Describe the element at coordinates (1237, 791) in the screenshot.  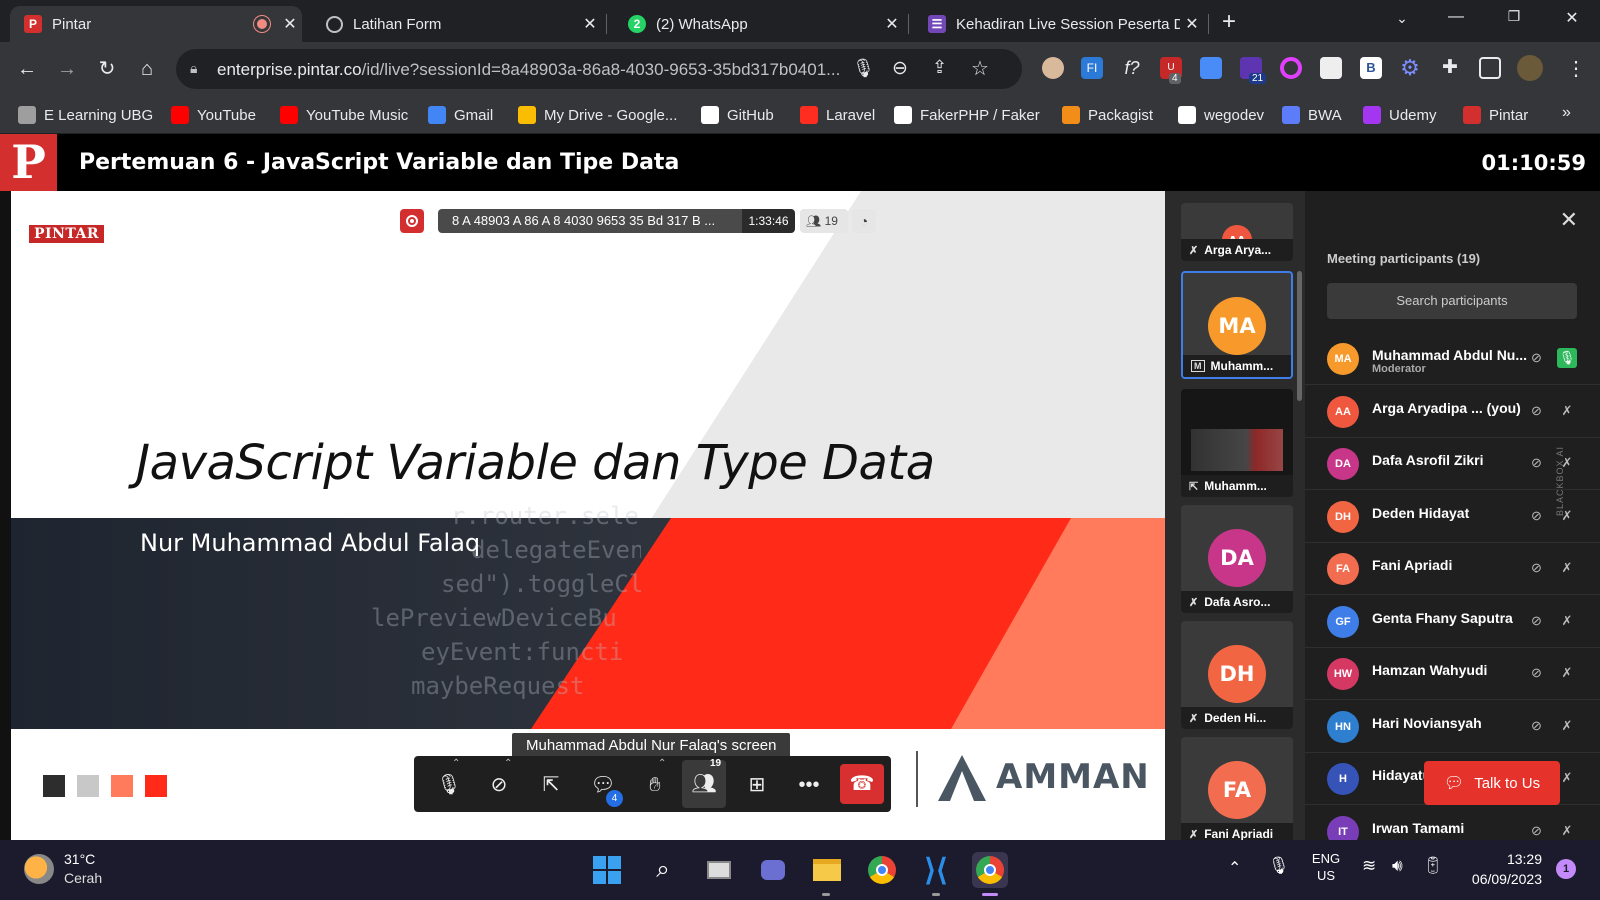
I see `participant-tile: FA ✗ Fani Apriadi` at that location.